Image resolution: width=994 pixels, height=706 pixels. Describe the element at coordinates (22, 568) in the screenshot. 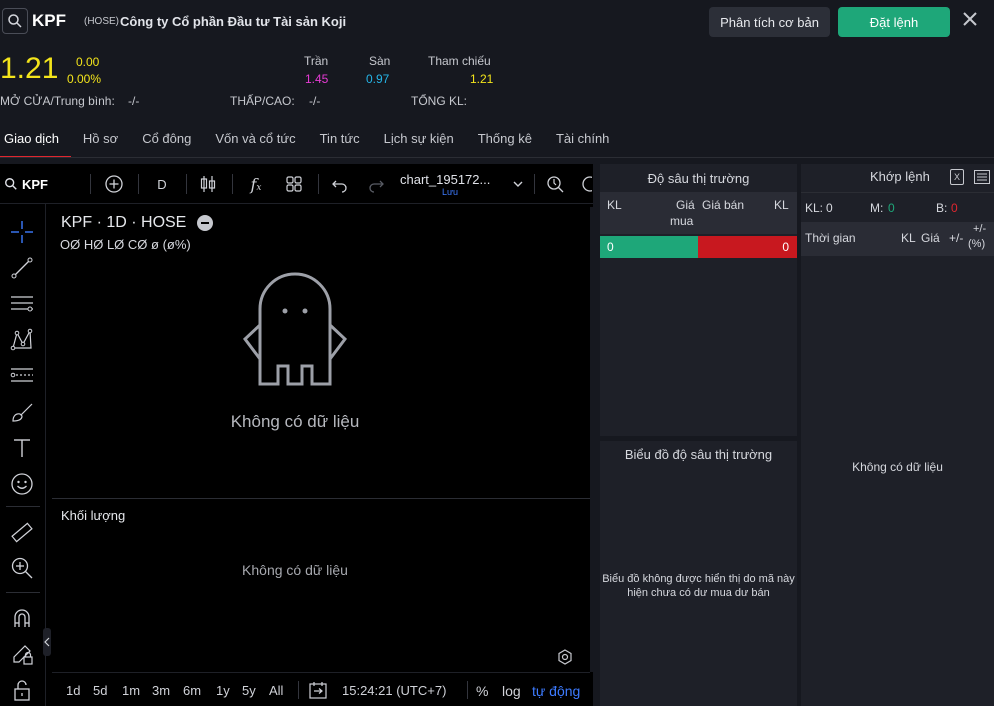

I see `zoom-in-icon` at that location.